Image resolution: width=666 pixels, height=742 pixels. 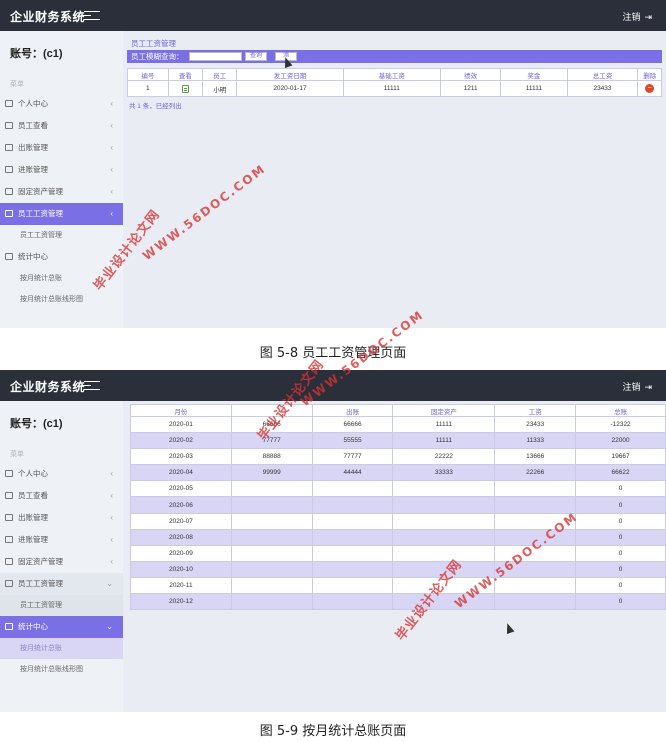 What do you see at coordinates (181, 424) in the screenshot?
I see `table-cell: 2020-01` at bounding box center [181, 424].